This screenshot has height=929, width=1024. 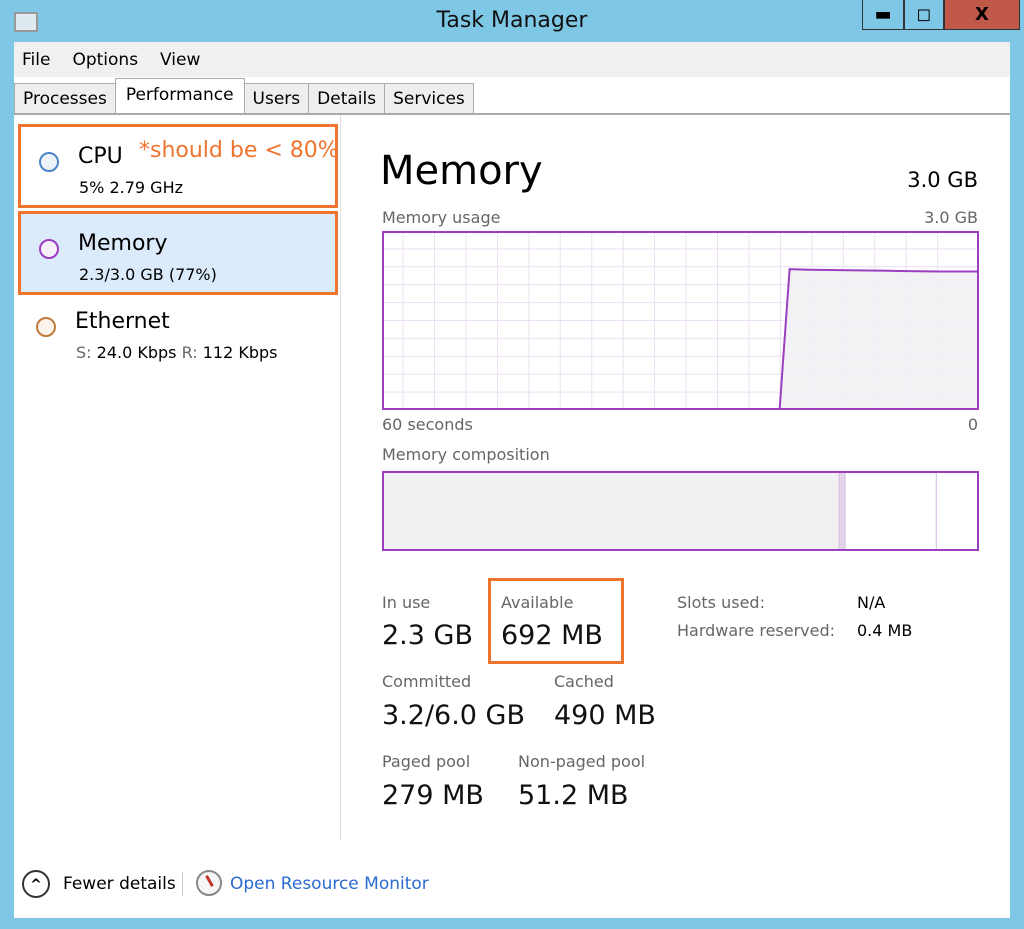 What do you see at coordinates (123, 243) in the screenshot?
I see `sidebar-item-label: Memory` at bounding box center [123, 243].